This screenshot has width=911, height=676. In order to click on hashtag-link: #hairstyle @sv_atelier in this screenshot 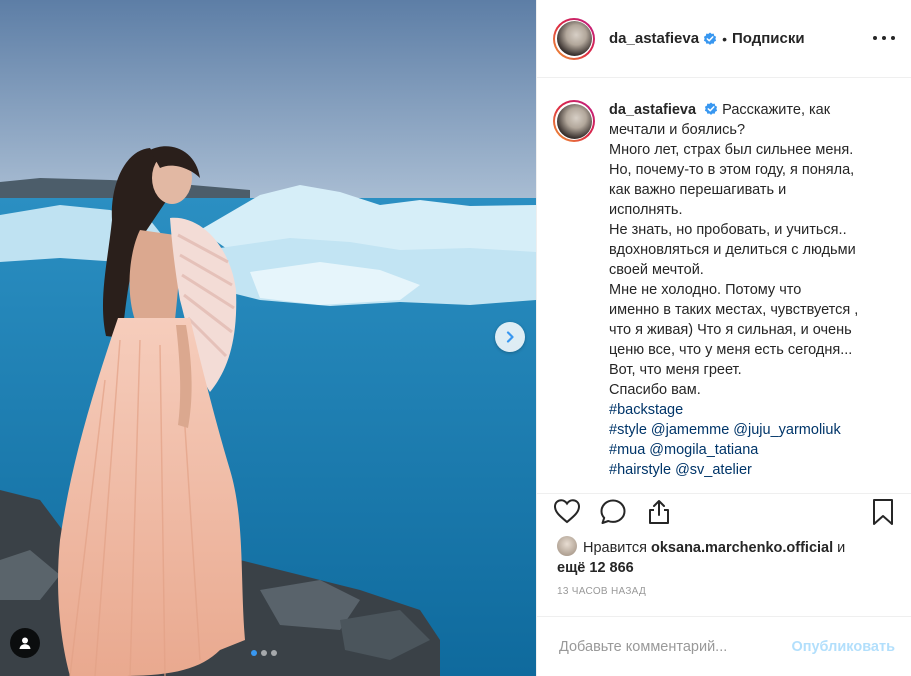, I will do `click(749, 470)`.